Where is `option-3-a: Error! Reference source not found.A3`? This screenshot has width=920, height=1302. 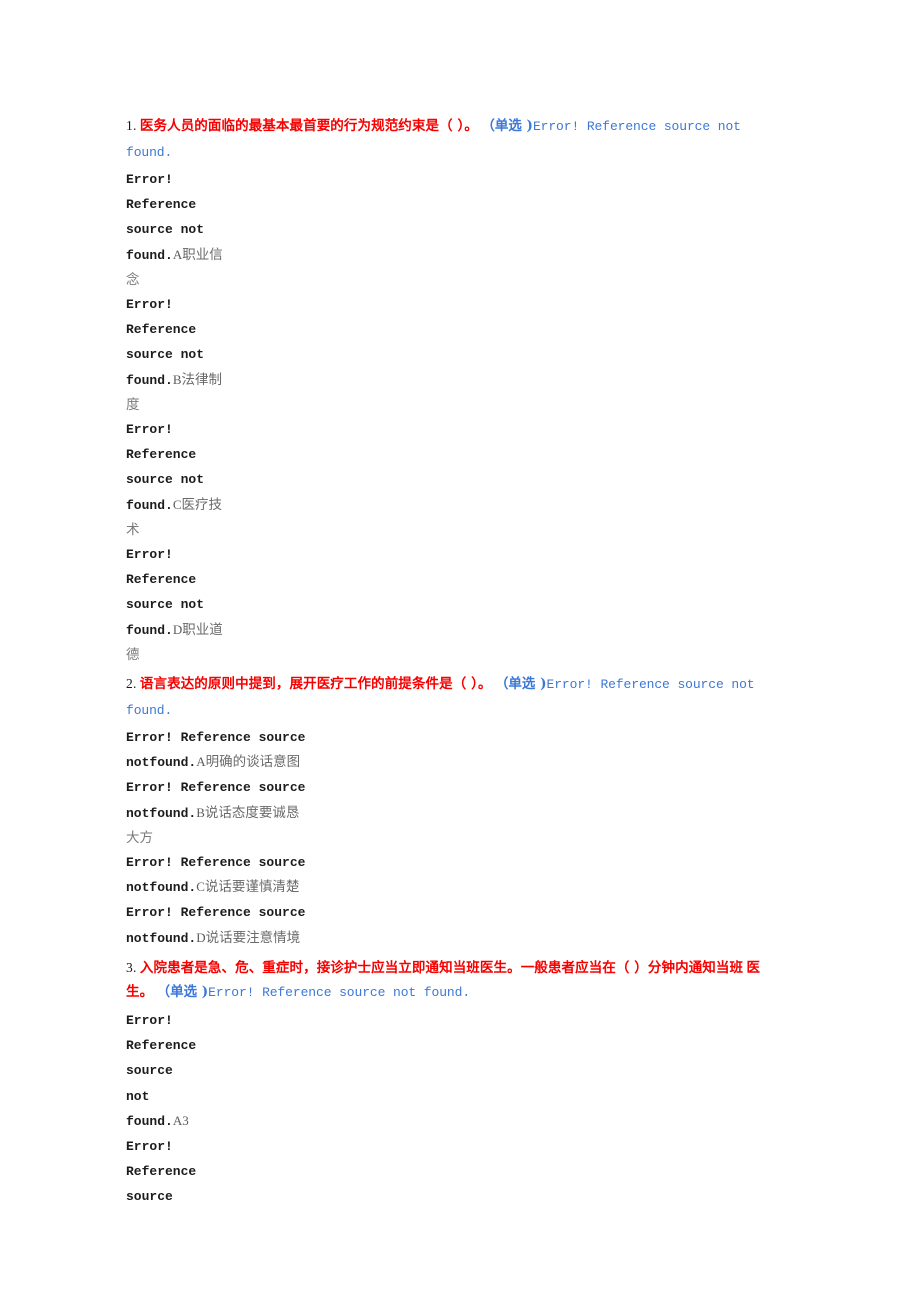
option-3-a: Error! Reference source not found.A3 is located at coordinates (454, 1071).